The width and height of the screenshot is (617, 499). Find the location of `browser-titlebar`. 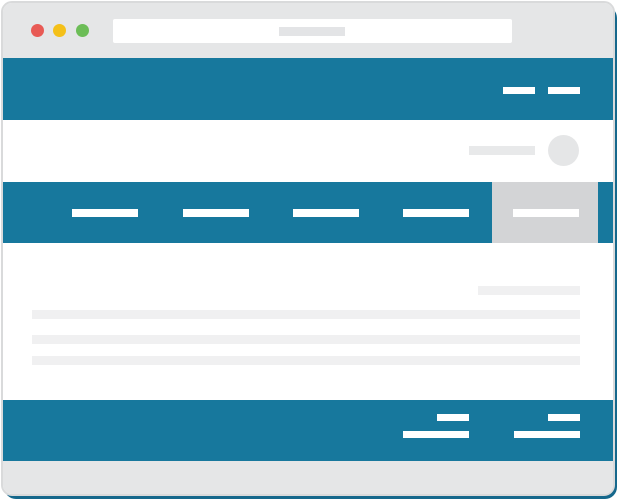

browser-titlebar is located at coordinates (308, 30).